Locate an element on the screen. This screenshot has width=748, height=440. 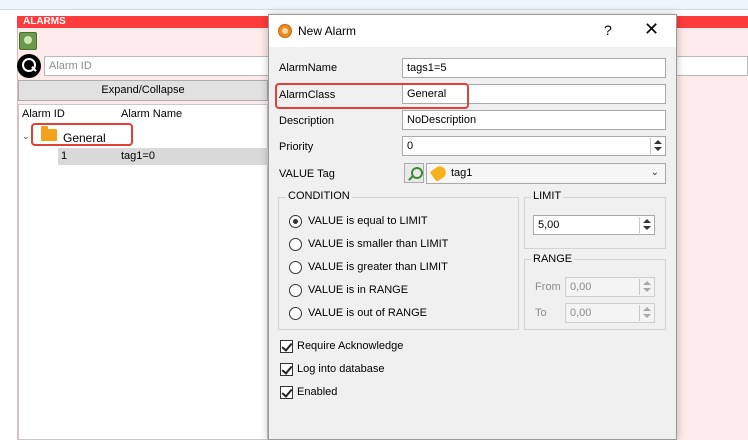
top-strip is located at coordinates (374, 5).